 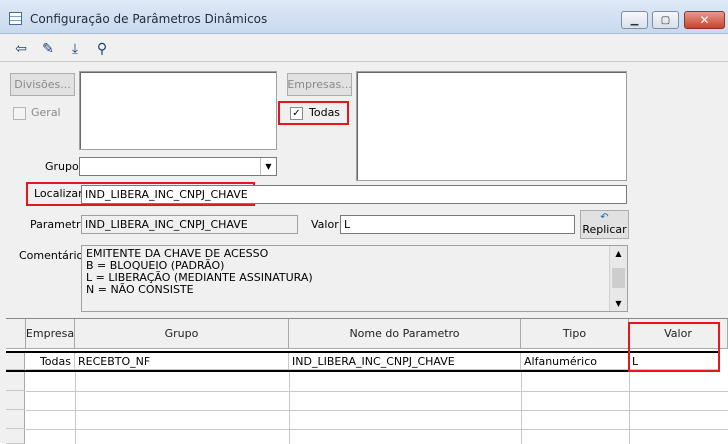 I want to click on scroll-thumb, so click(x=618, y=278).